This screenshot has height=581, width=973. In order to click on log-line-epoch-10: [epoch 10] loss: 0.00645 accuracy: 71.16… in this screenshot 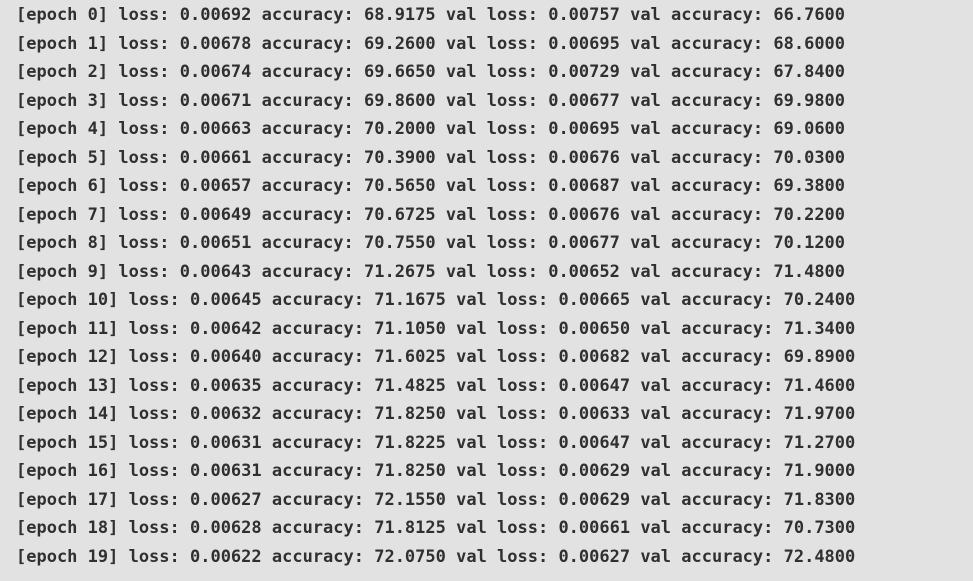, I will do `click(436, 300)`.